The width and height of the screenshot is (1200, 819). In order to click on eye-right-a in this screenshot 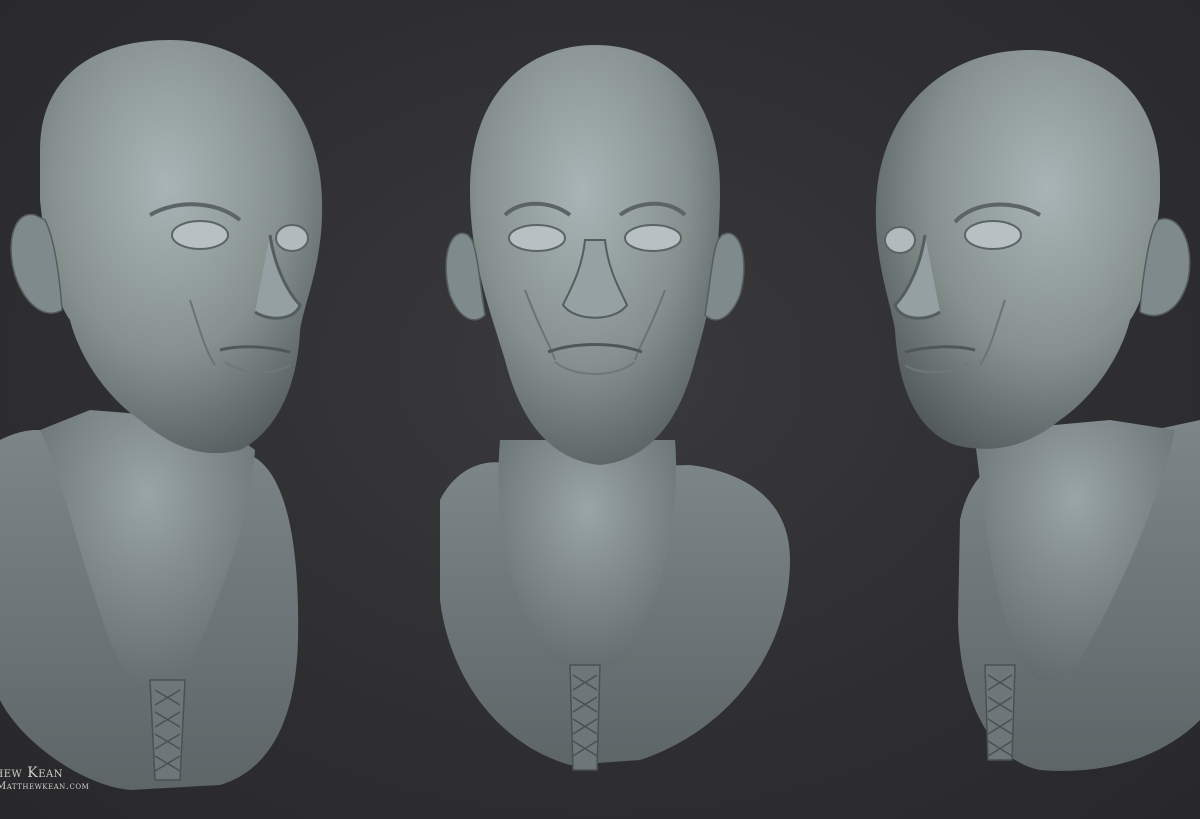, I will do `click(993, 235)`.